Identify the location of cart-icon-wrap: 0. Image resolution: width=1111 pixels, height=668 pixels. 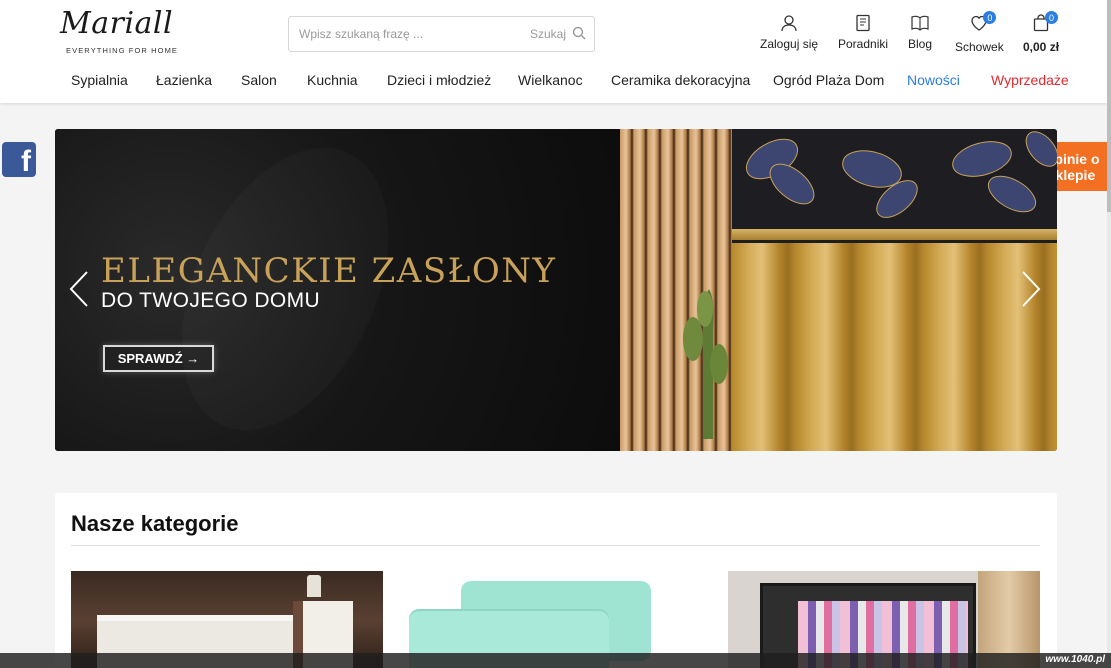
(1045, 25).